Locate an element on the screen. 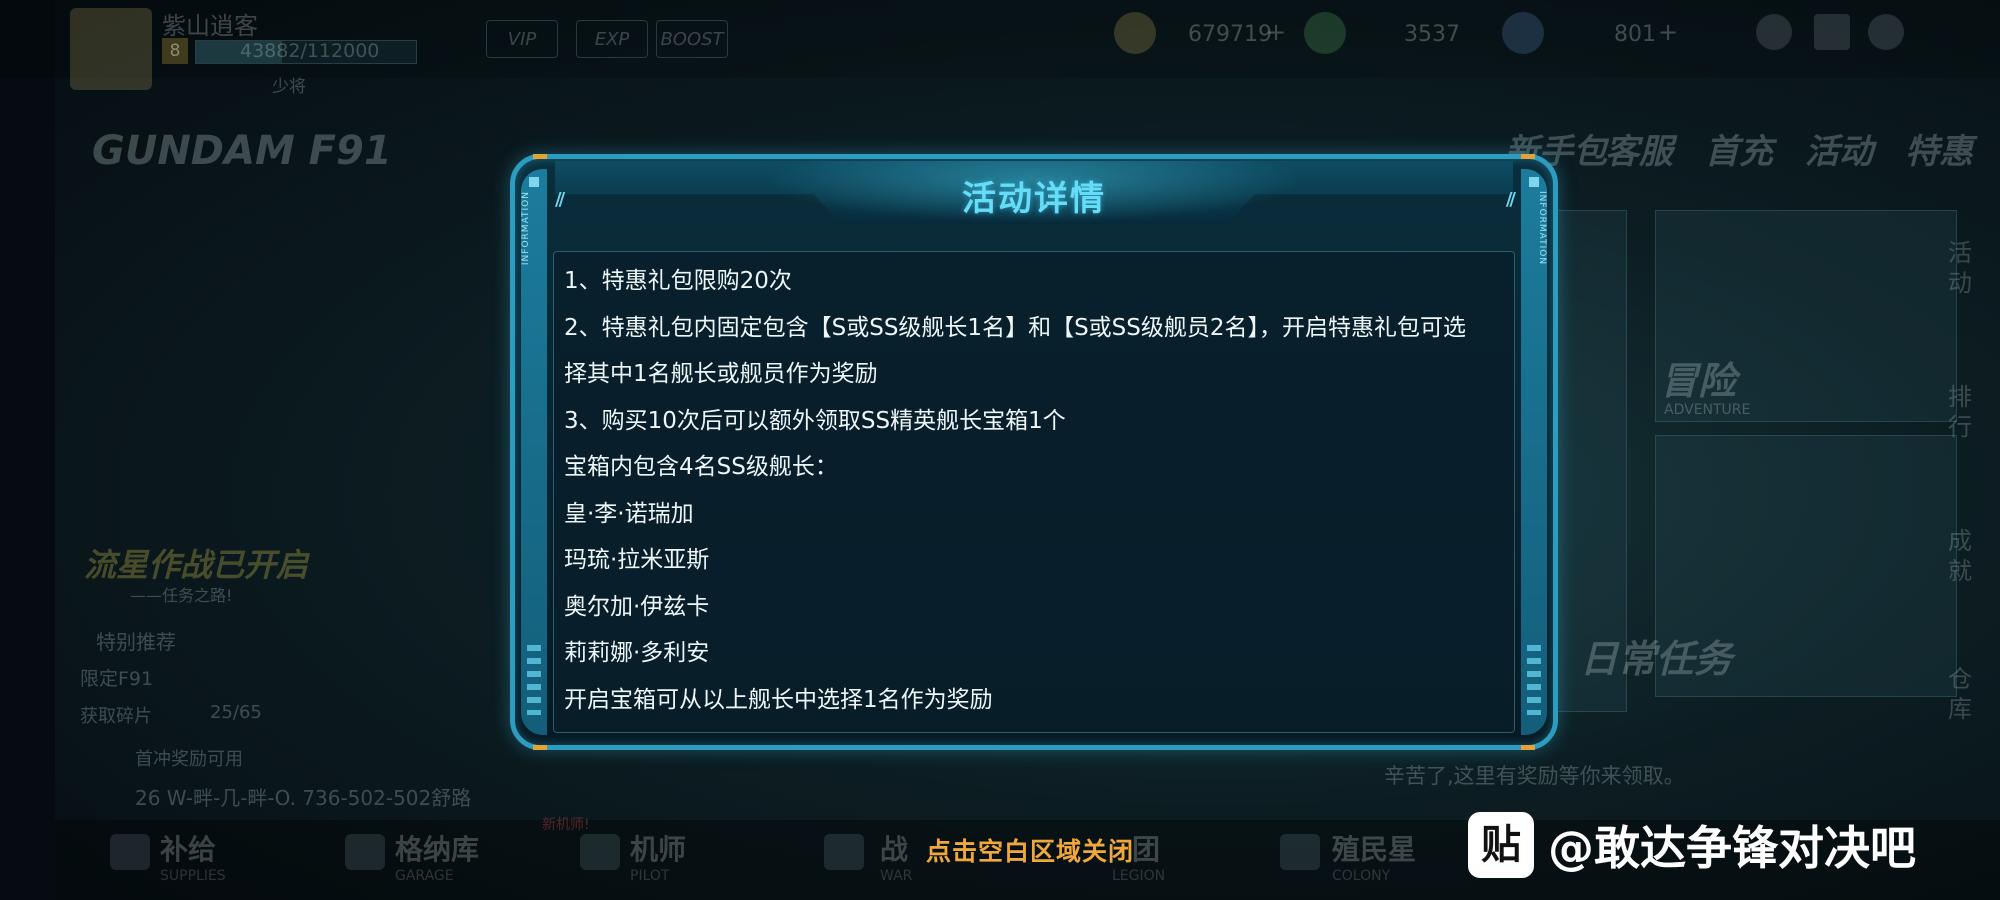  colony-icon is located at coordinates (1300, 852).